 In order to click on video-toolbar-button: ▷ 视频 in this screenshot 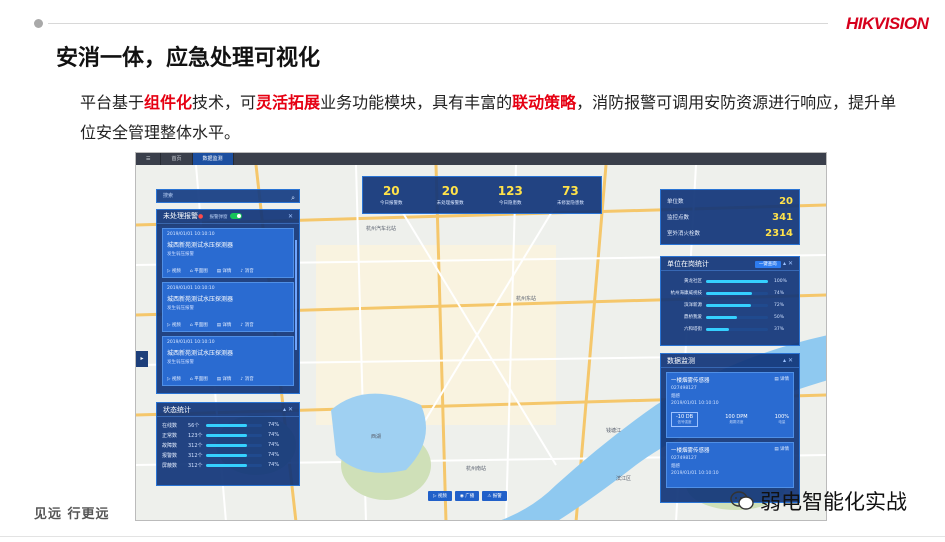, I will do `click(440, 496)`.